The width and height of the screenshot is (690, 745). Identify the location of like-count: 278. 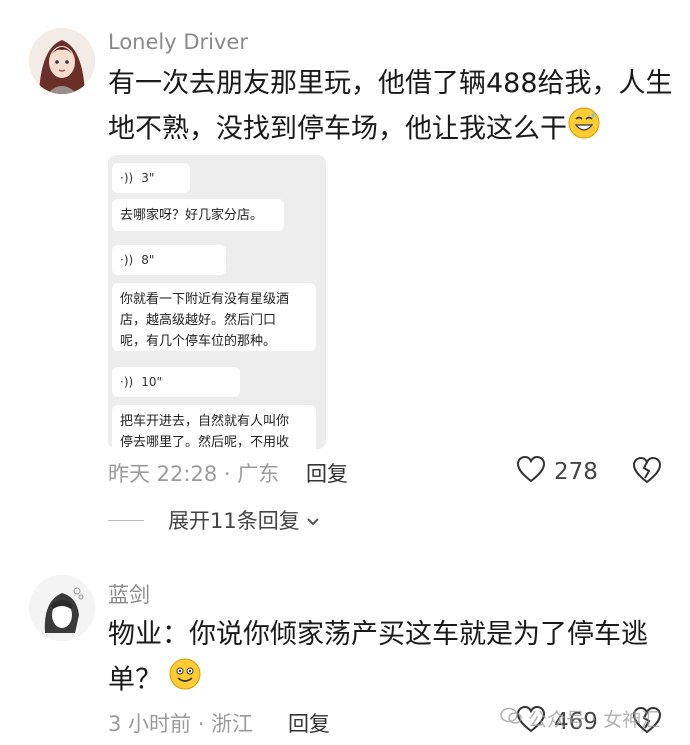
(576, 472).